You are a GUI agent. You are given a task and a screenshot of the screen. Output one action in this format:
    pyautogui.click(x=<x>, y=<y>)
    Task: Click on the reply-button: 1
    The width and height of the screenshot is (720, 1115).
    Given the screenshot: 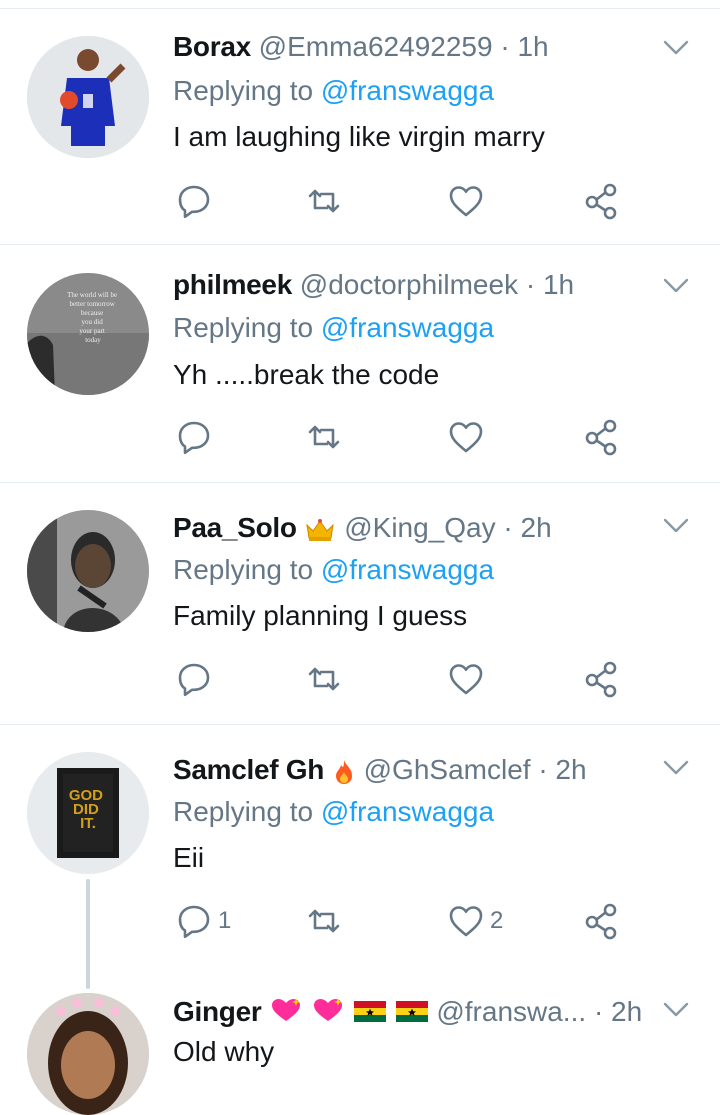 What is the action you would take?
    pyautogui.click(x=202, y=921)
    